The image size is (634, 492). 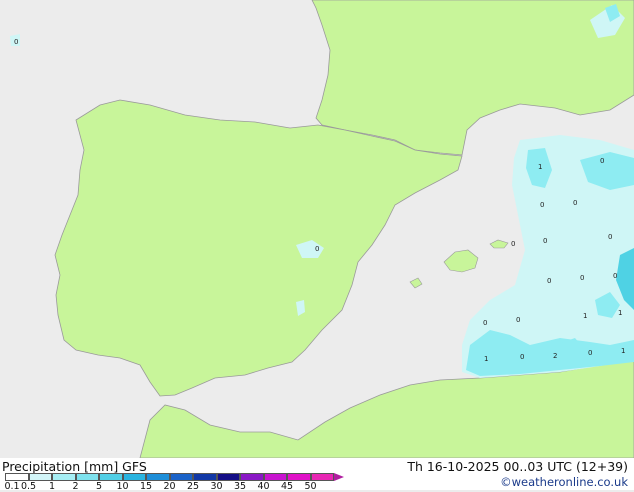 I want to click on credit-link: ©weatheronline.co.uk, so click(x=564, y=482).